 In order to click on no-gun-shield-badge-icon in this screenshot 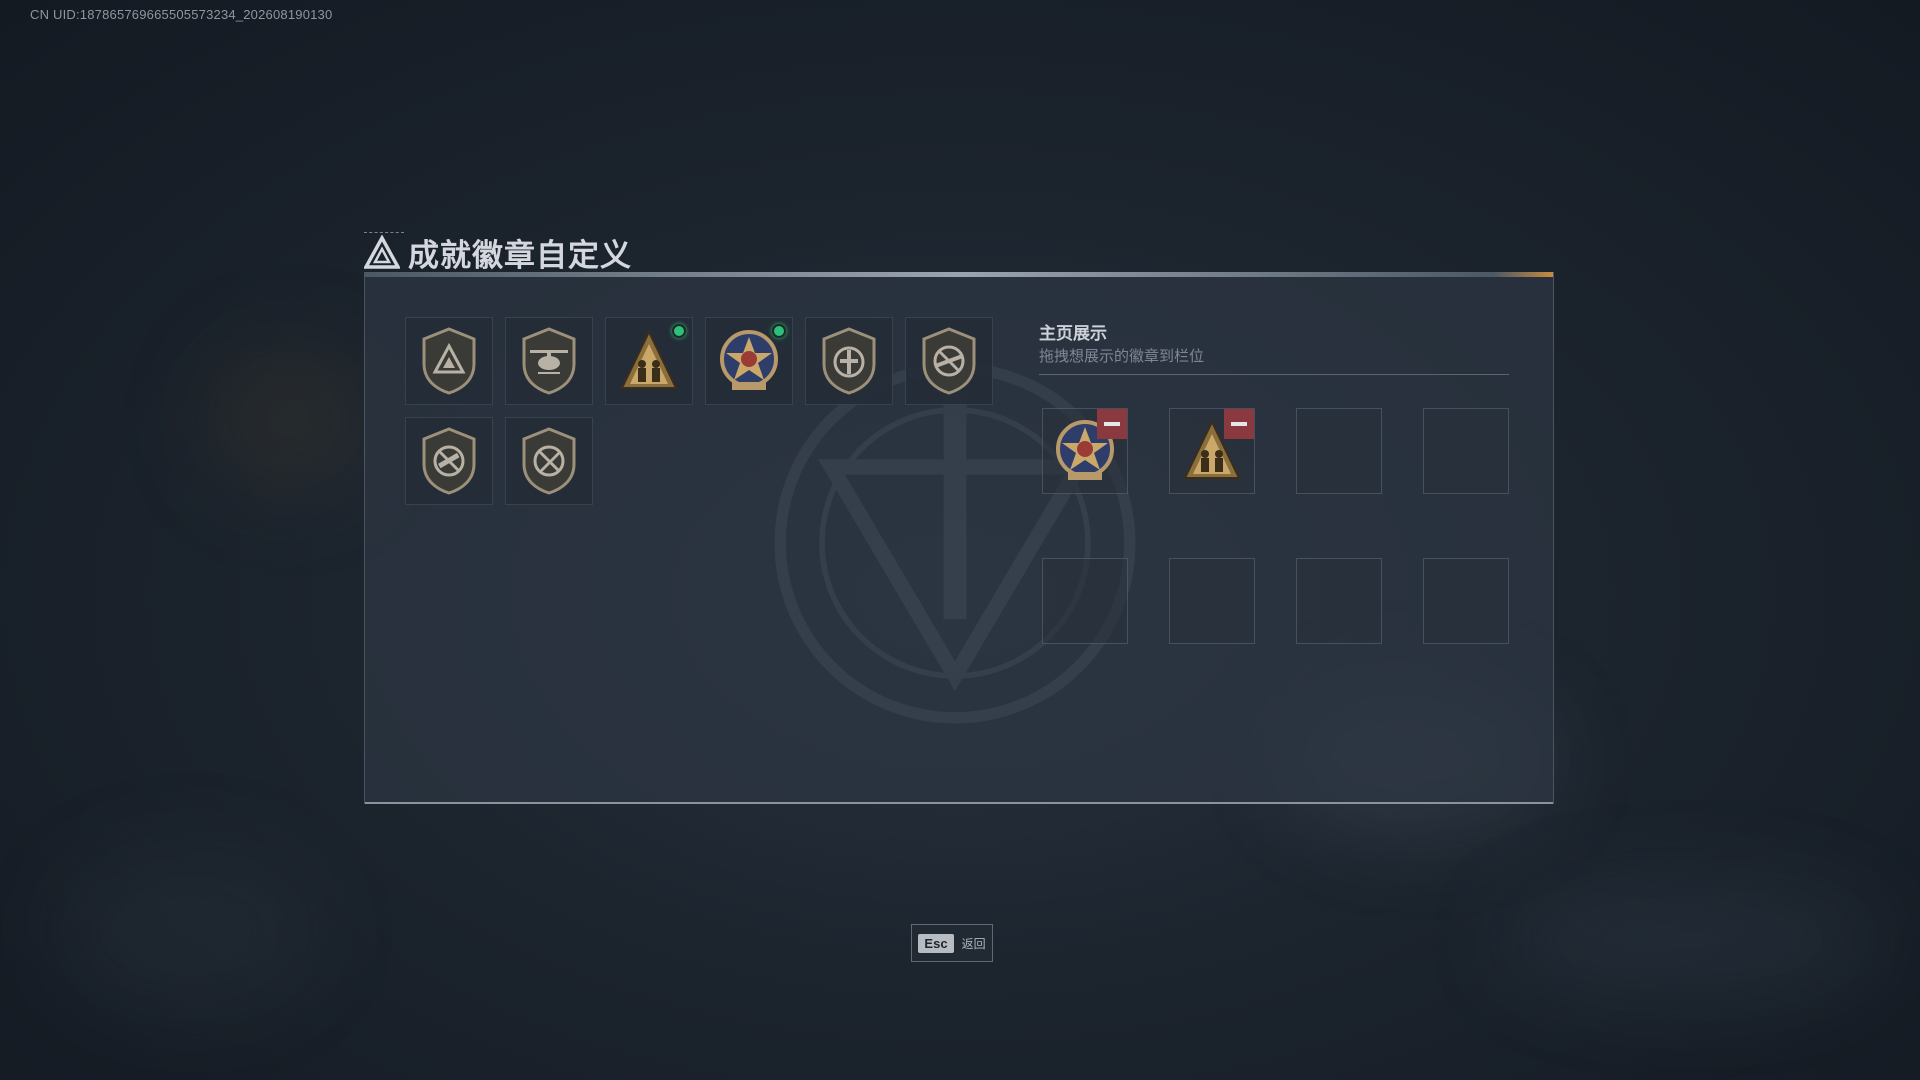, I will do `click(449, 461)`.